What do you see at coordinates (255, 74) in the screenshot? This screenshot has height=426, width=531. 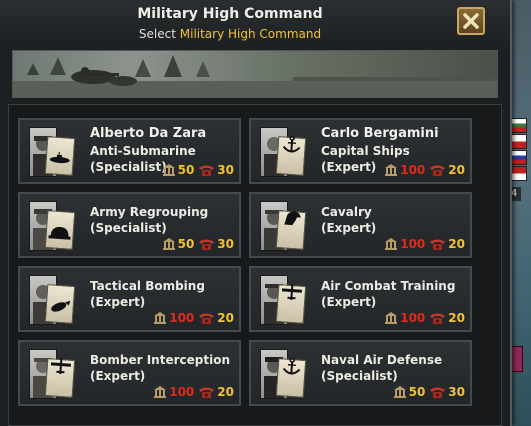 I see `header-banner-image` at bounding box center [255, 74].